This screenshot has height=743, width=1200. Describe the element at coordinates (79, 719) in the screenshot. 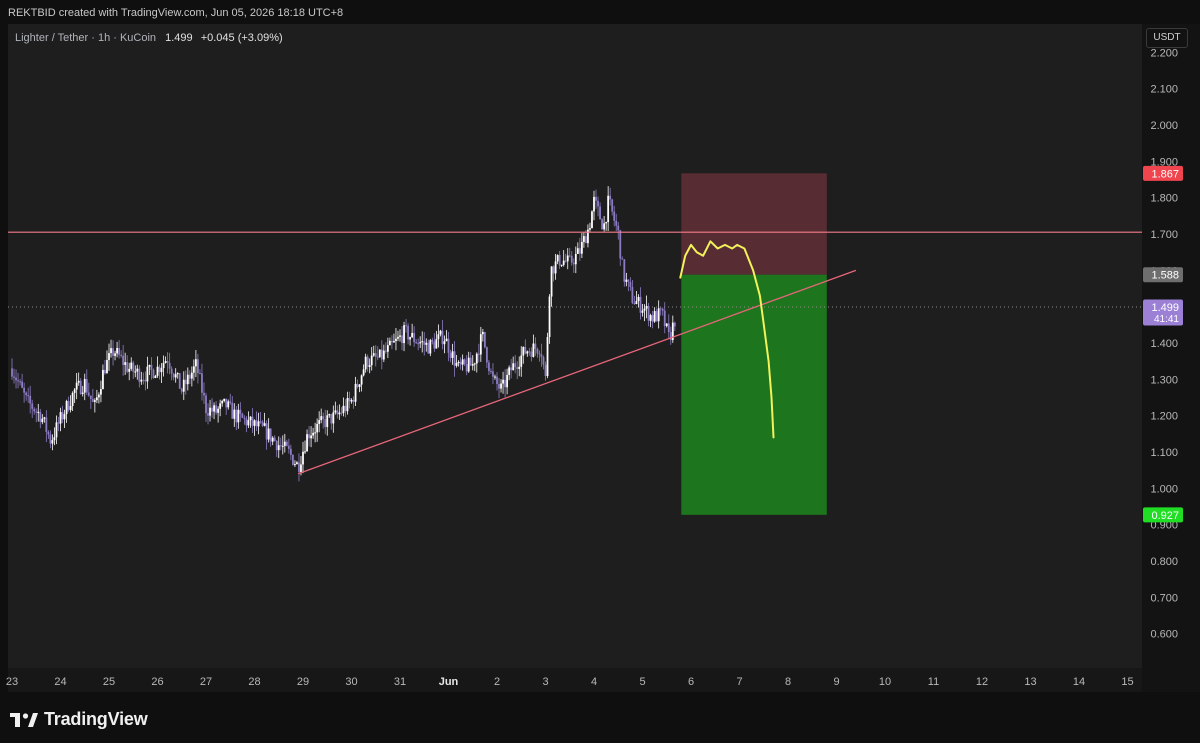

I see `tradingview-logo: TradingView` at that location.